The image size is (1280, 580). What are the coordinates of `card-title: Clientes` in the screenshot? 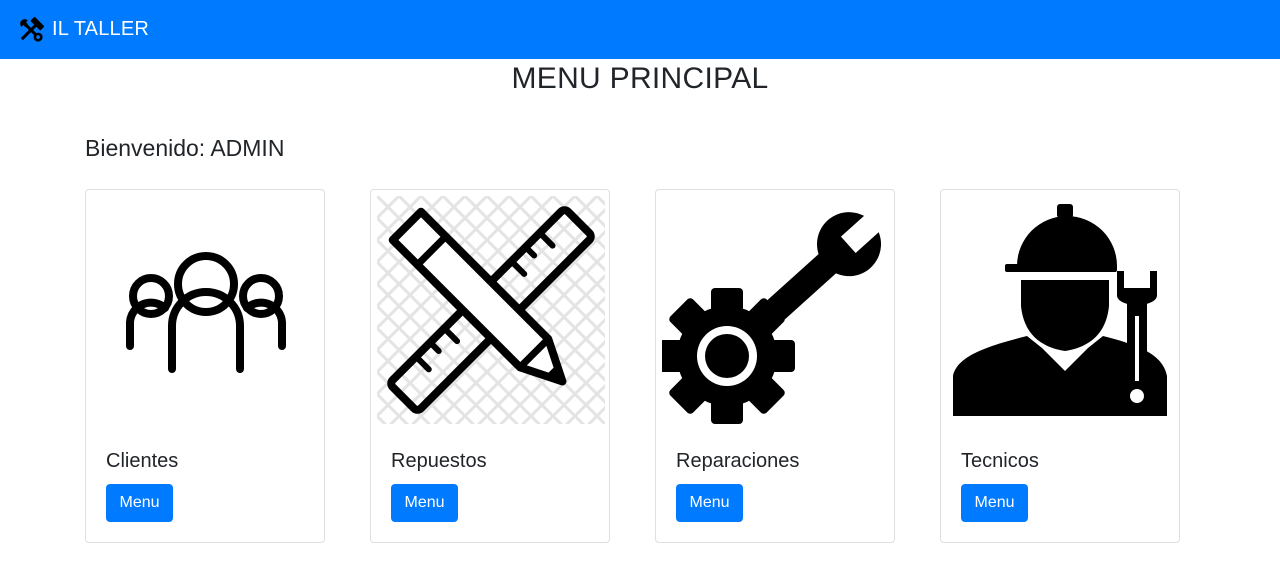 It's located at (142, 461).